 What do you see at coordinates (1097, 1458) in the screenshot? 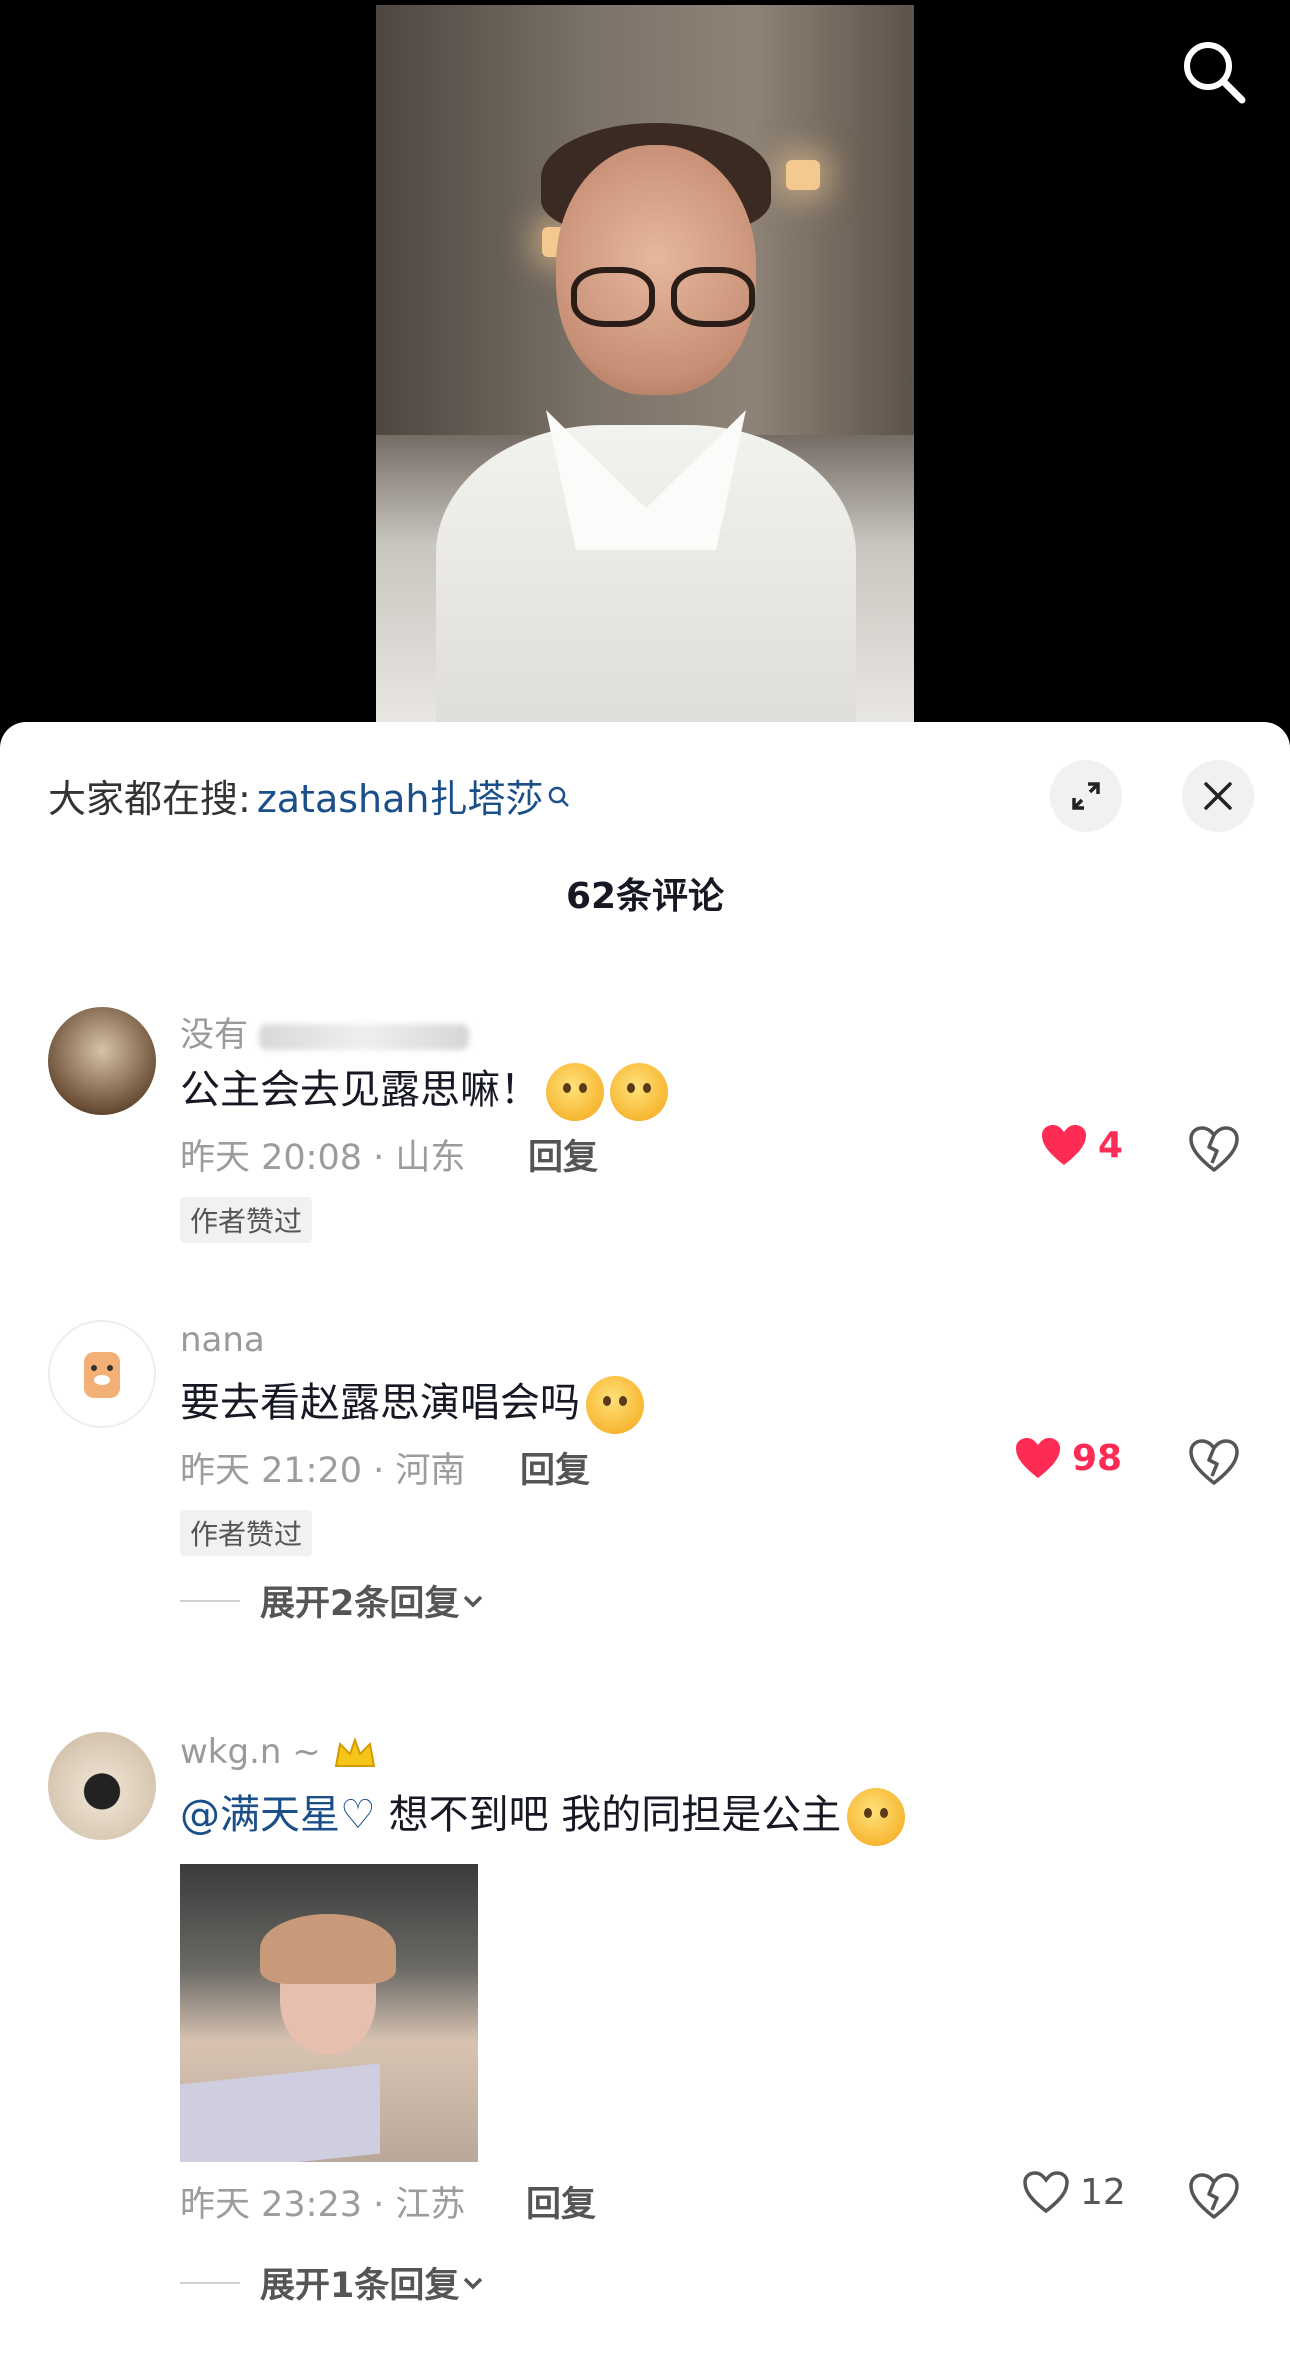
I see `like-count: 98` at bounding box center [1097, 1458].